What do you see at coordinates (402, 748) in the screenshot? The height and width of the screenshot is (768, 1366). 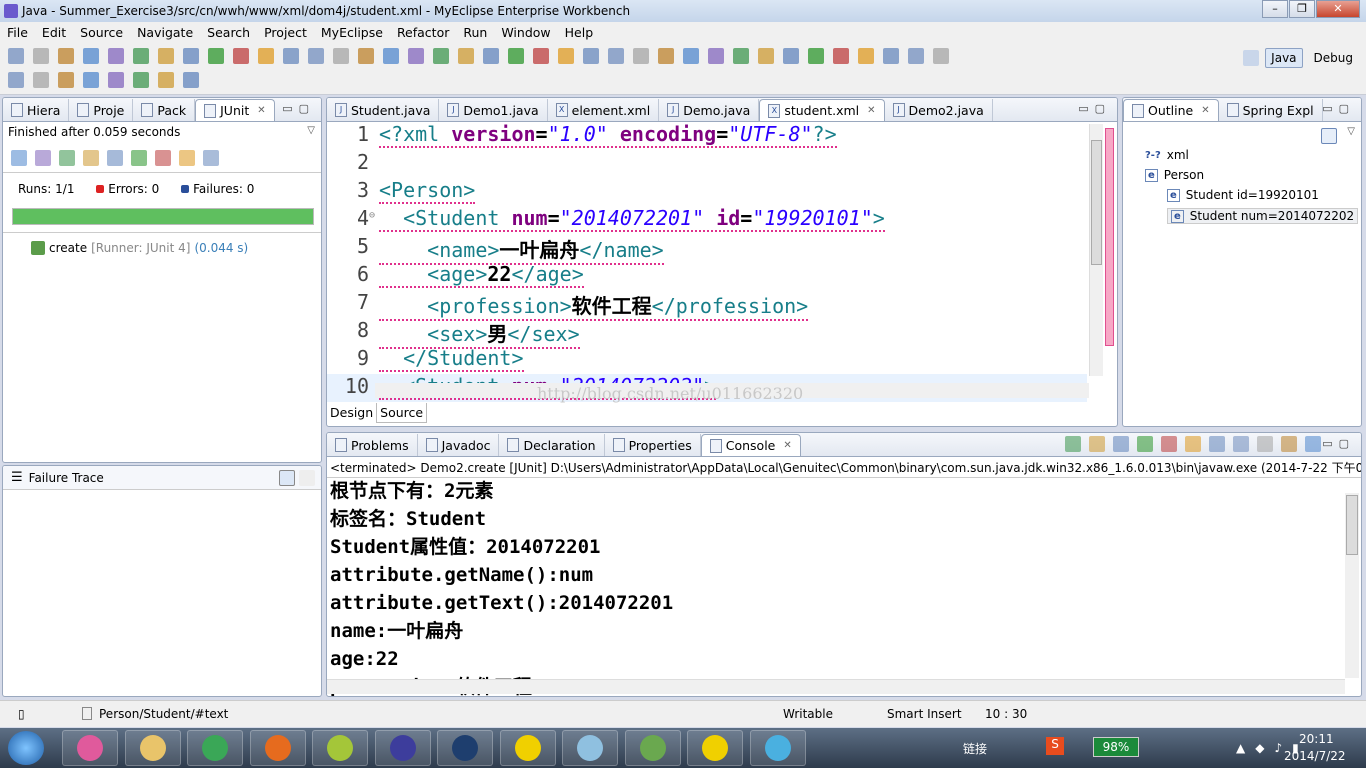 I see `taskbar-eclipse` at bounding box center [402, 748].